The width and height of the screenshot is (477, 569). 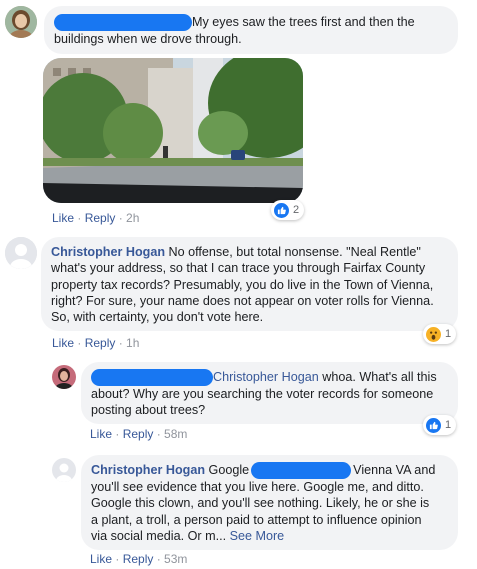 What do you see at coordinates (301, 471) in the screenshot?
I see `redacted-text` at bounding box center [301, 471].